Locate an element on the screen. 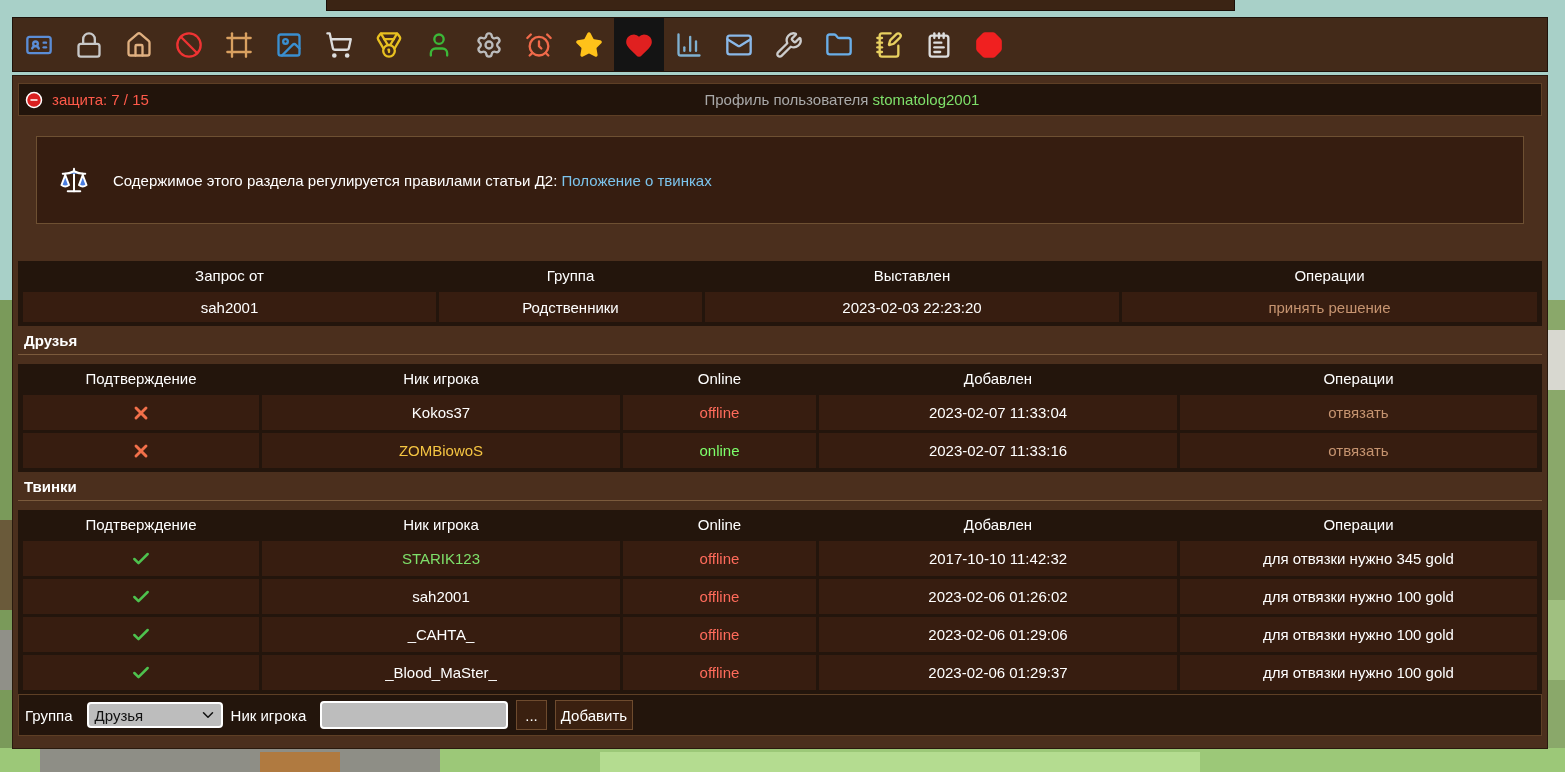 This screenshot has height=772, width=1565. group-select: Друзья is located at coordinates (154, 715).